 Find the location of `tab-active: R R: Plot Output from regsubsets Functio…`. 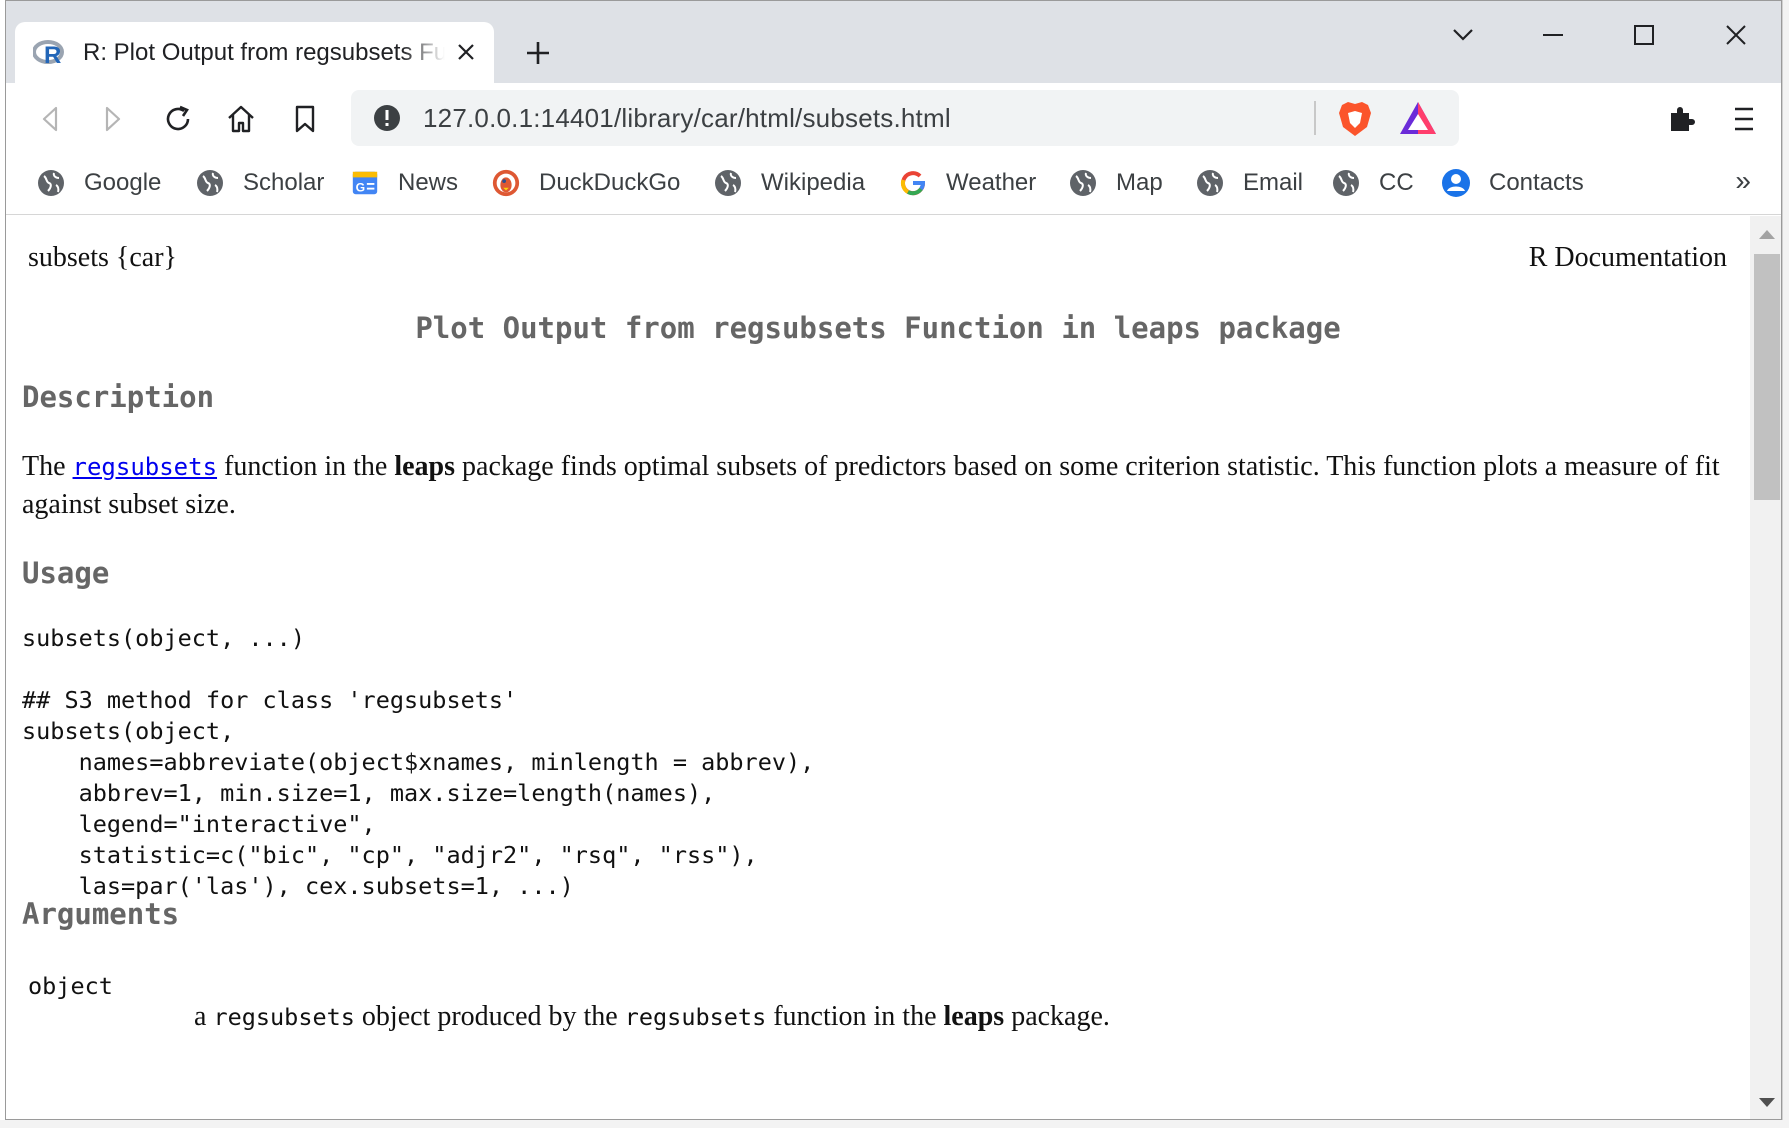

tab-active: R R: Plot Output from regsubsets Functio… is located at coordinates (254, 52).